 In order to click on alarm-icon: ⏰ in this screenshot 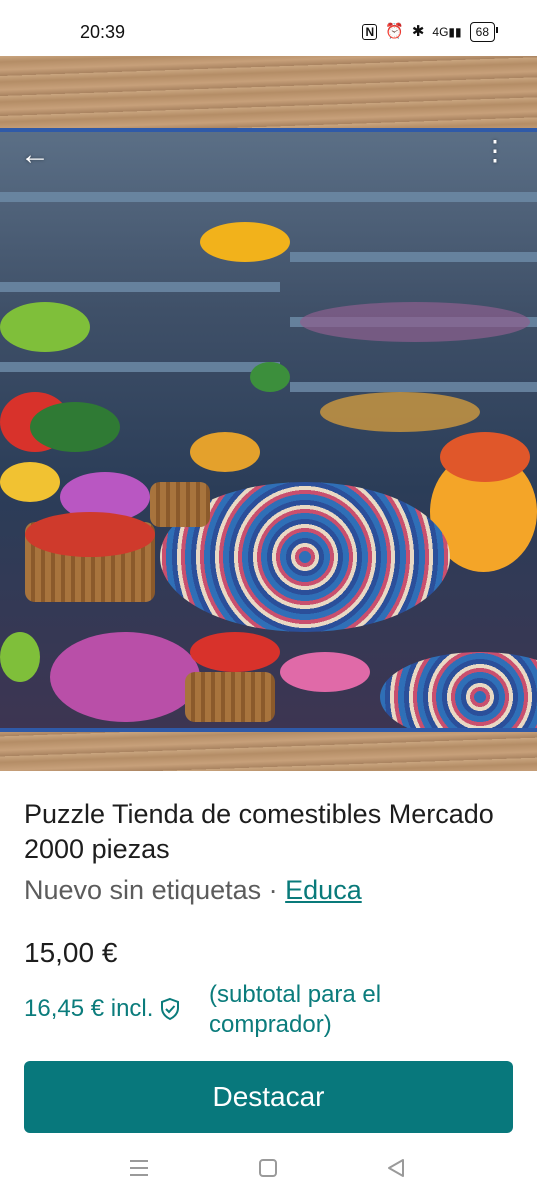, I will do `click(394, 31)`.